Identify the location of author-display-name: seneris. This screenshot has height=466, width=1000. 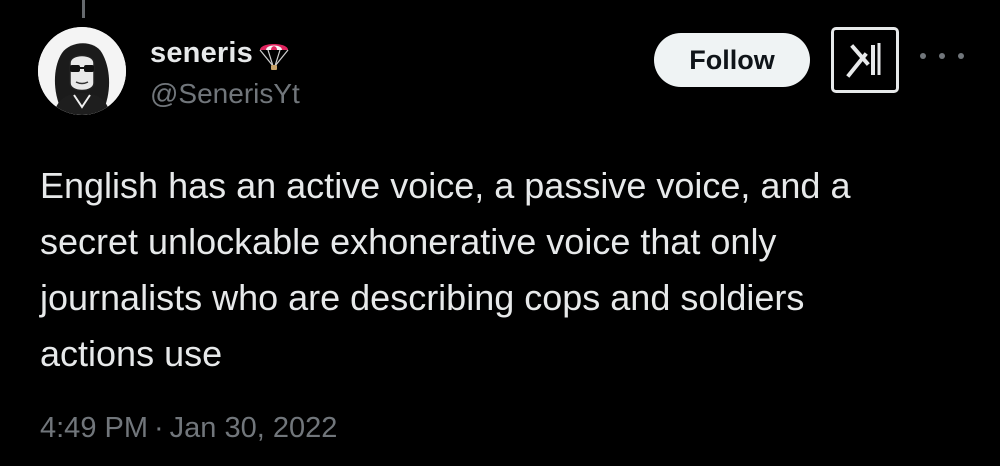
(201, 53).